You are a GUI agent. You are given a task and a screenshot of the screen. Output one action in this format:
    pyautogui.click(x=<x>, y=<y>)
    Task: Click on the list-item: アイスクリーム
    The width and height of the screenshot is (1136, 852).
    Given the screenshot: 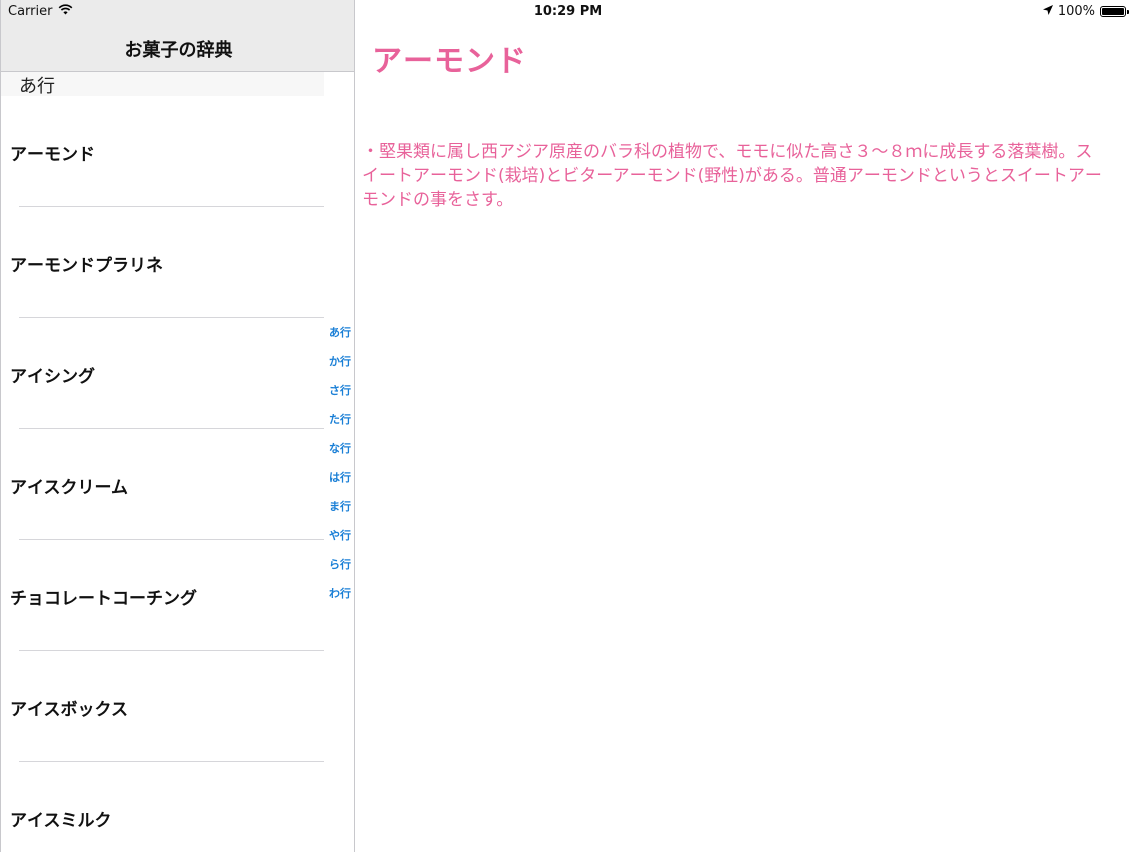 What is the action you would take?
    pyautogui.click(x=162, y=484)
    